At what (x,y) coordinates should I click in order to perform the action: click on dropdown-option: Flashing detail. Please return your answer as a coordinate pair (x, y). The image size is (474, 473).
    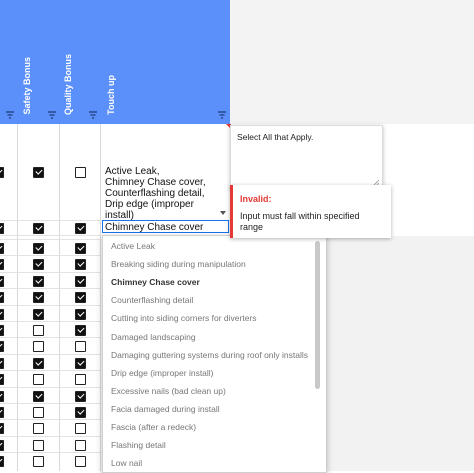
    Looking at the image, I should click on (138, 445).